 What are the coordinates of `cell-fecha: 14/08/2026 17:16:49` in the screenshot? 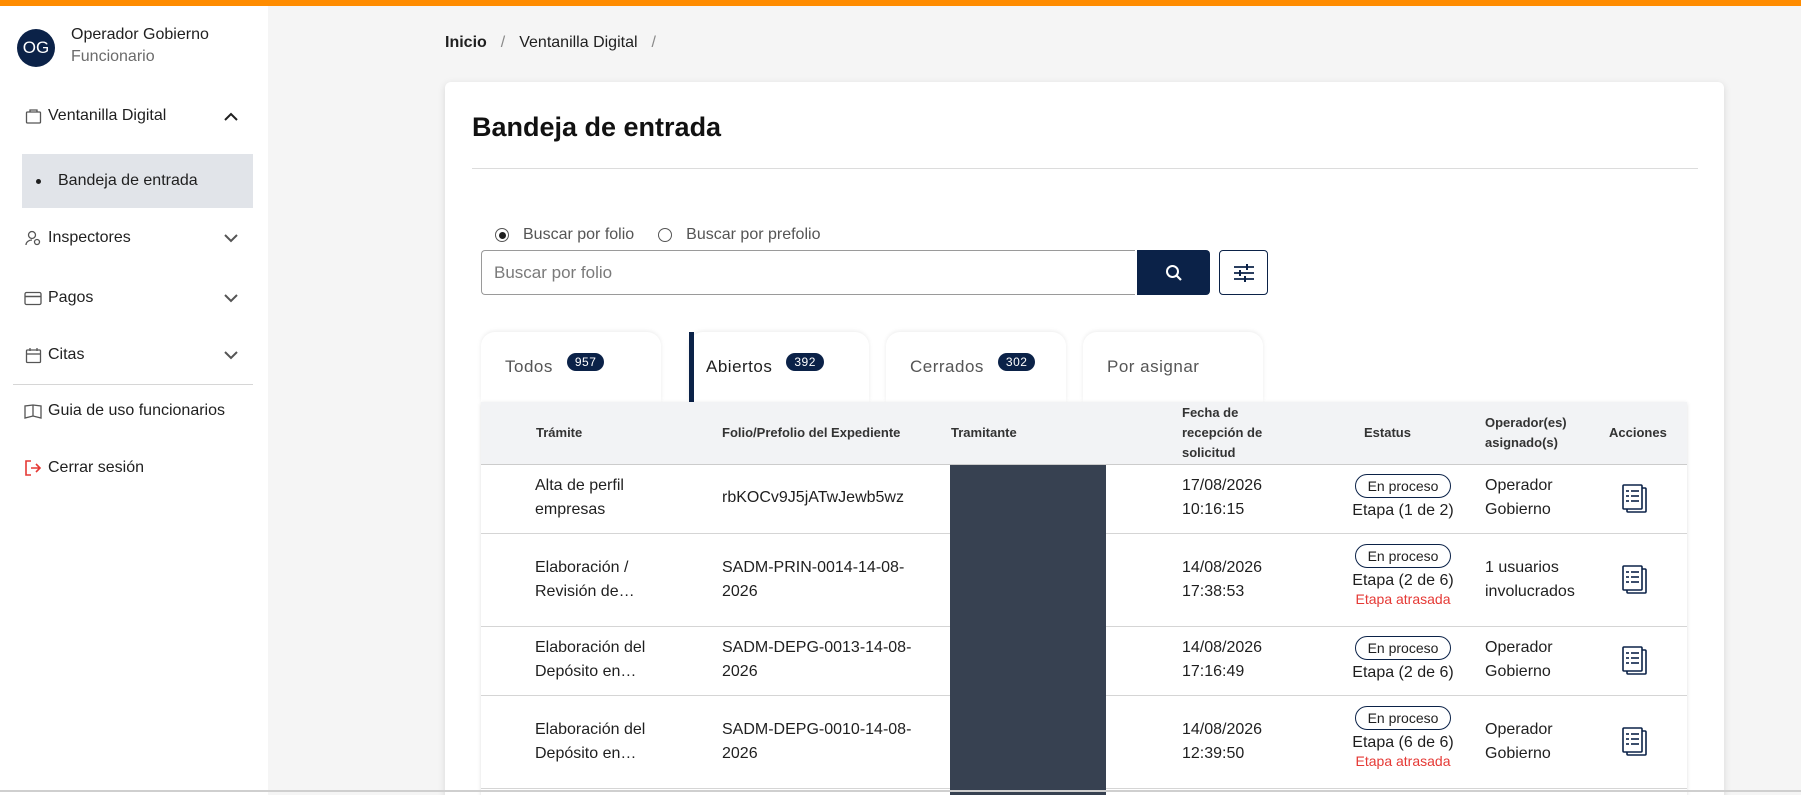 It's located at (1222, 660).